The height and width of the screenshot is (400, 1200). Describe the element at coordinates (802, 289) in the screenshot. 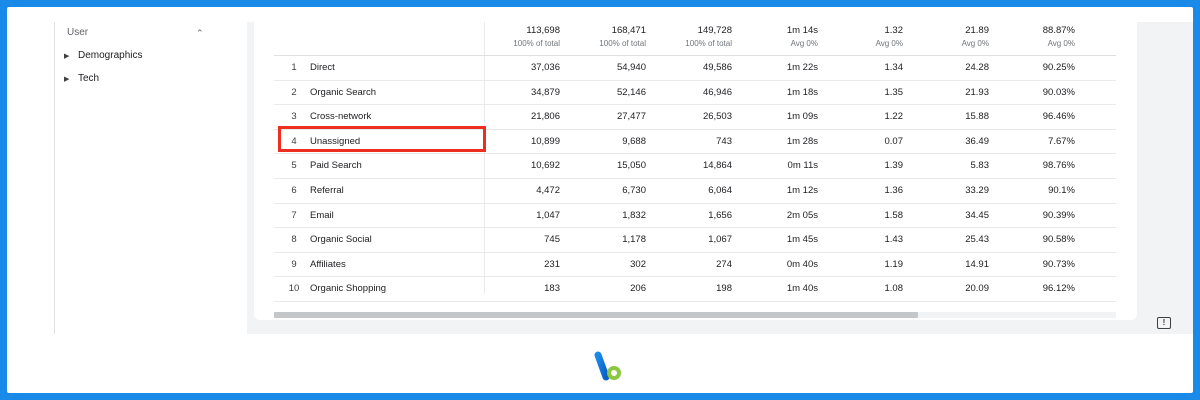

I see `cell-value: 1m 40s` at that location.